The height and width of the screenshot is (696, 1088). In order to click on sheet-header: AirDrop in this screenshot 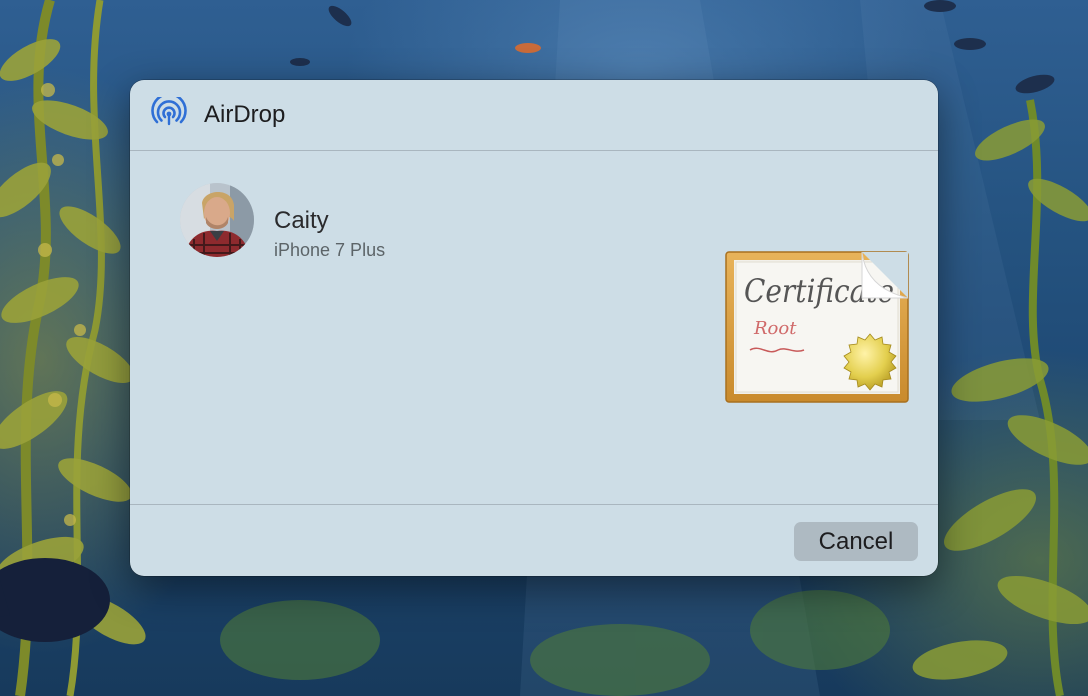, I will do `click(534, 115)`.